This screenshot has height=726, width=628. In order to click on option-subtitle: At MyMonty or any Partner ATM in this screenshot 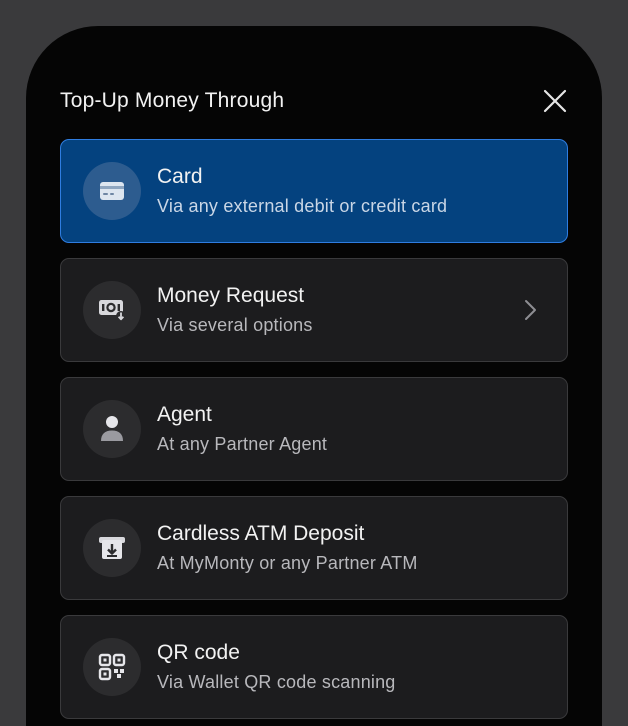, I will do `click(287, 563)`.